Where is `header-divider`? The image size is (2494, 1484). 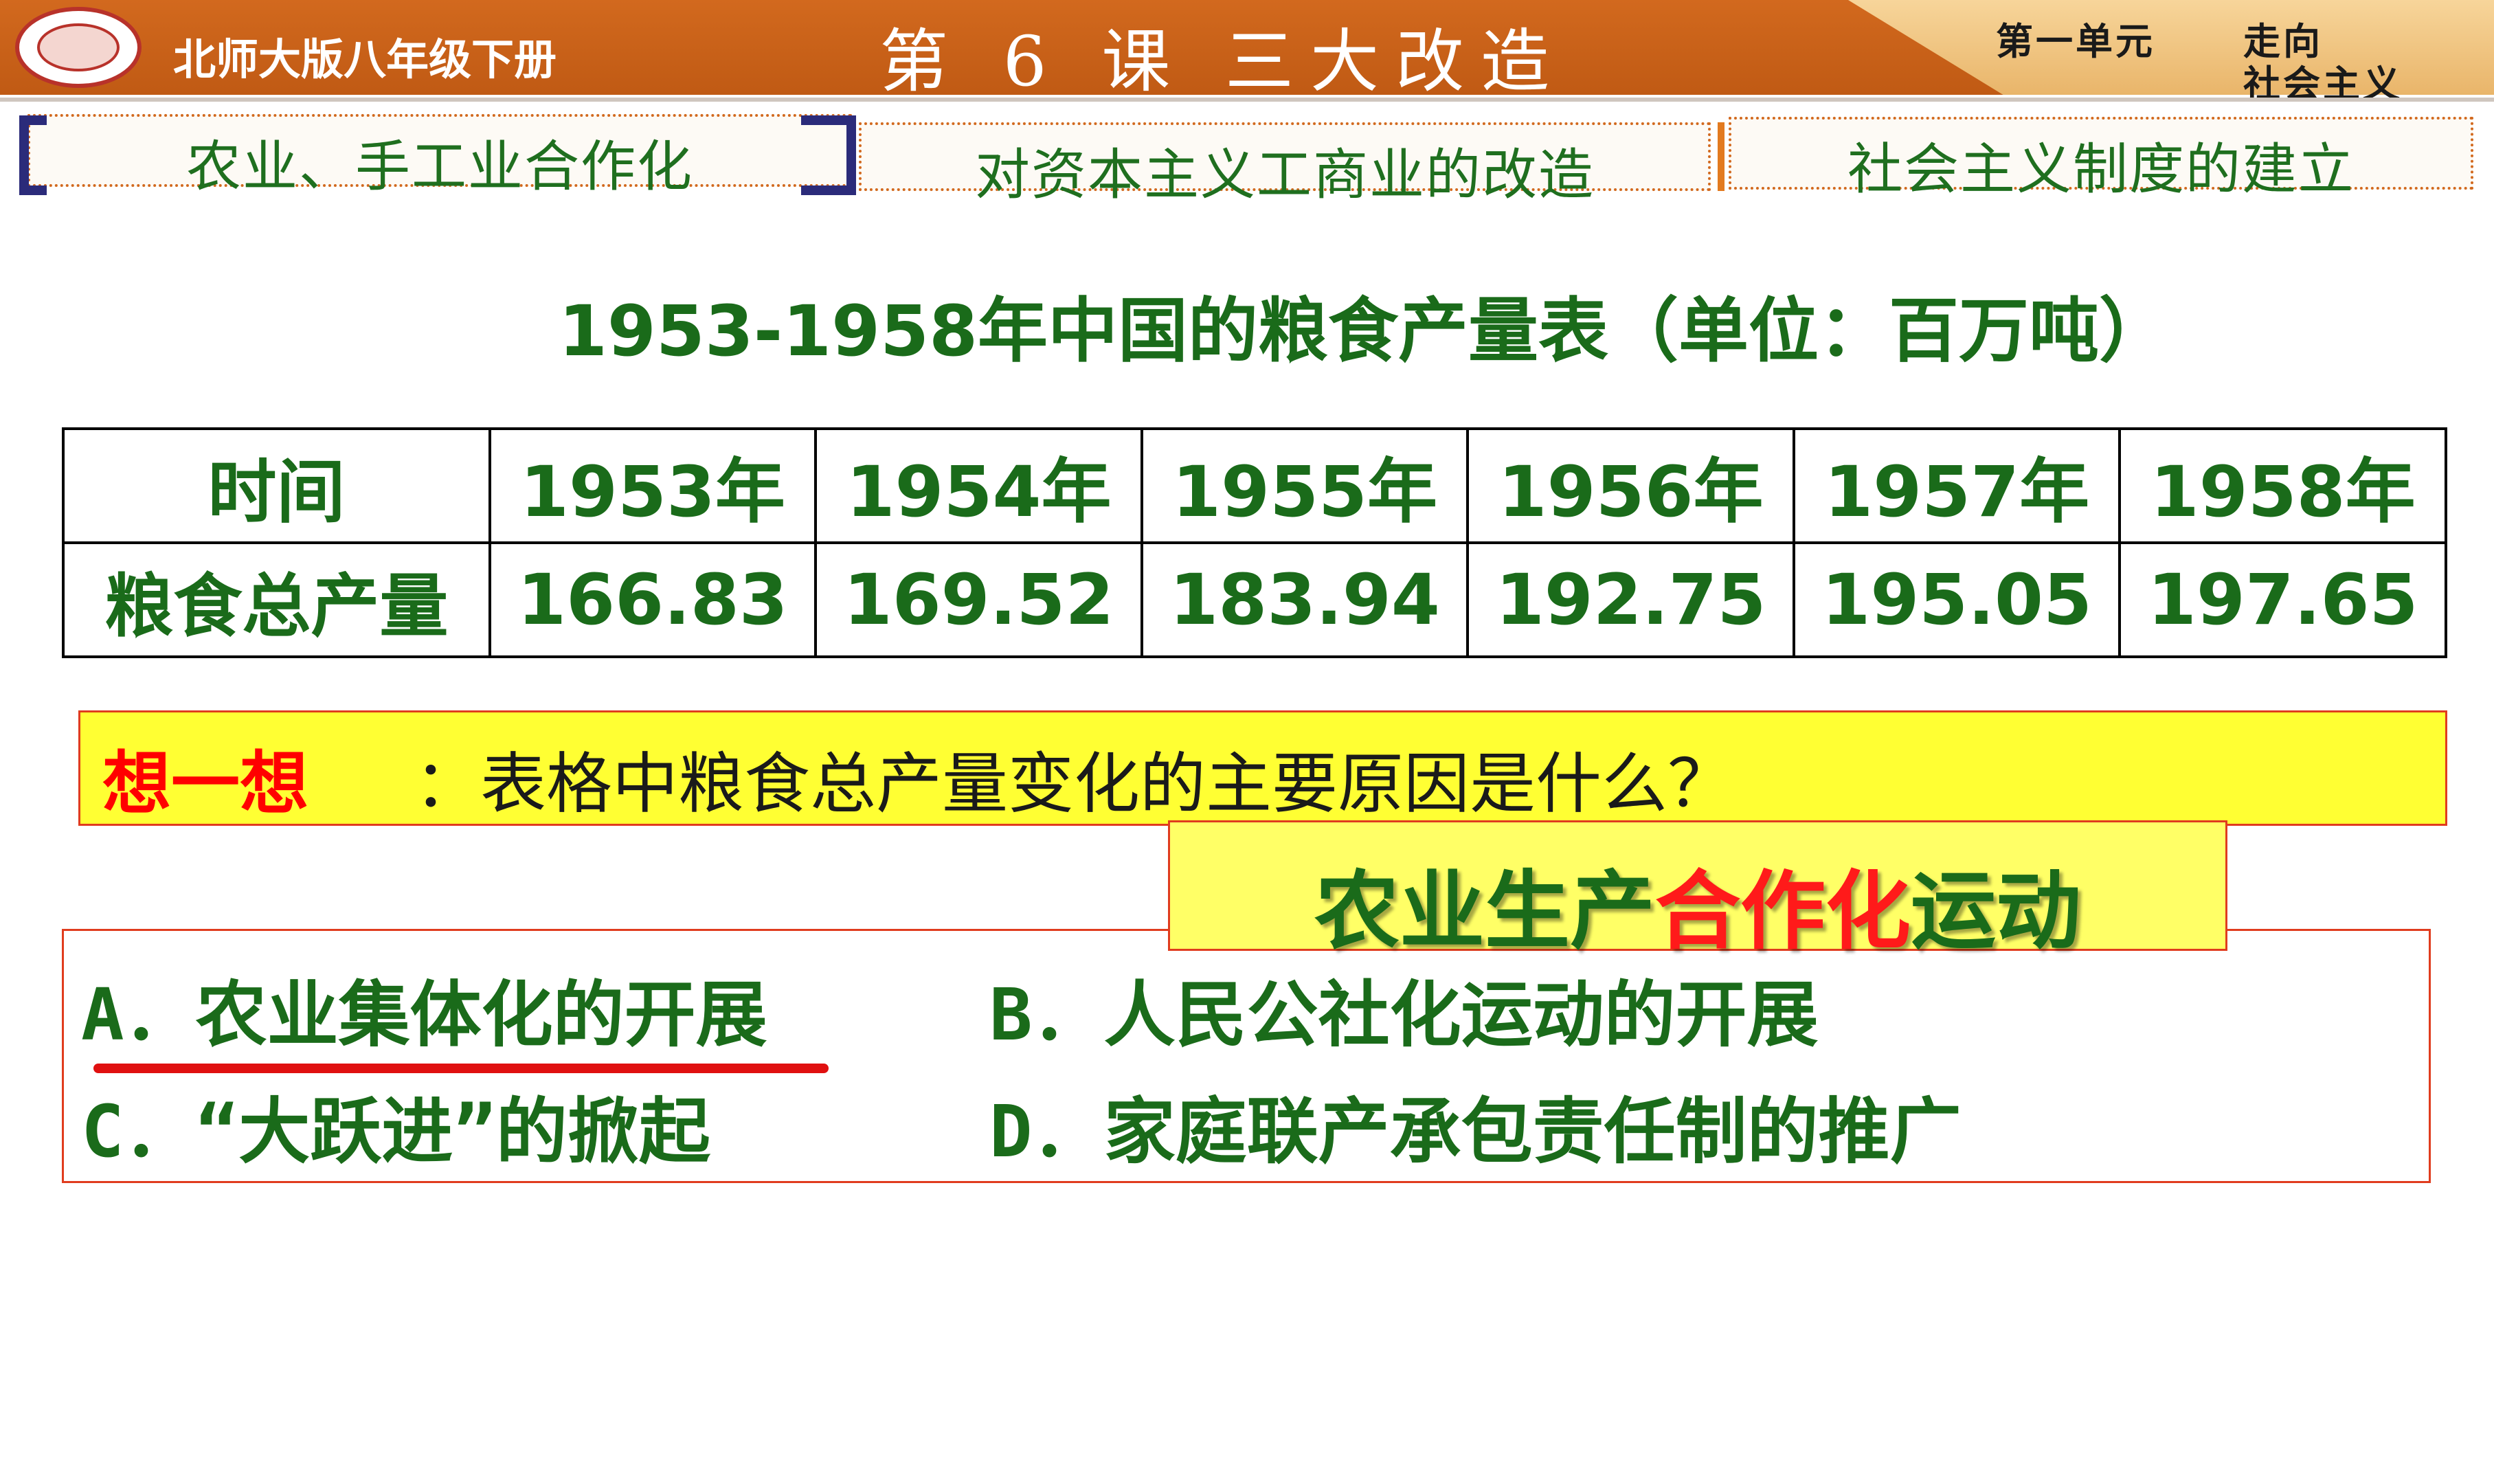
header-divider is located at coordinates (1247, 100).